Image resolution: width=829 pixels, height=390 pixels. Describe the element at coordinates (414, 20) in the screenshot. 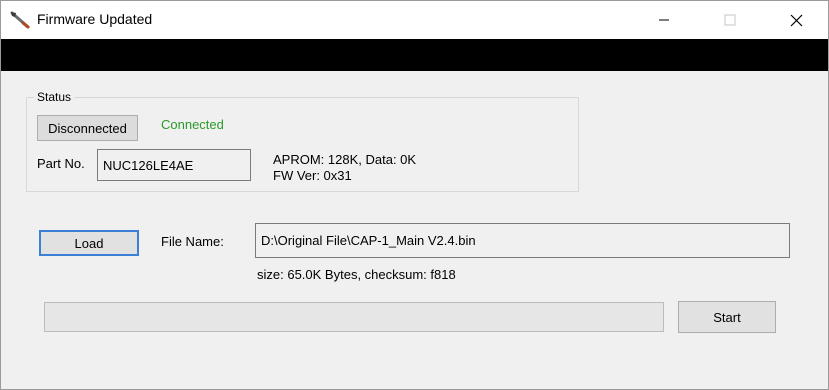

I see `title-bar: Firmware Updated` at that location.